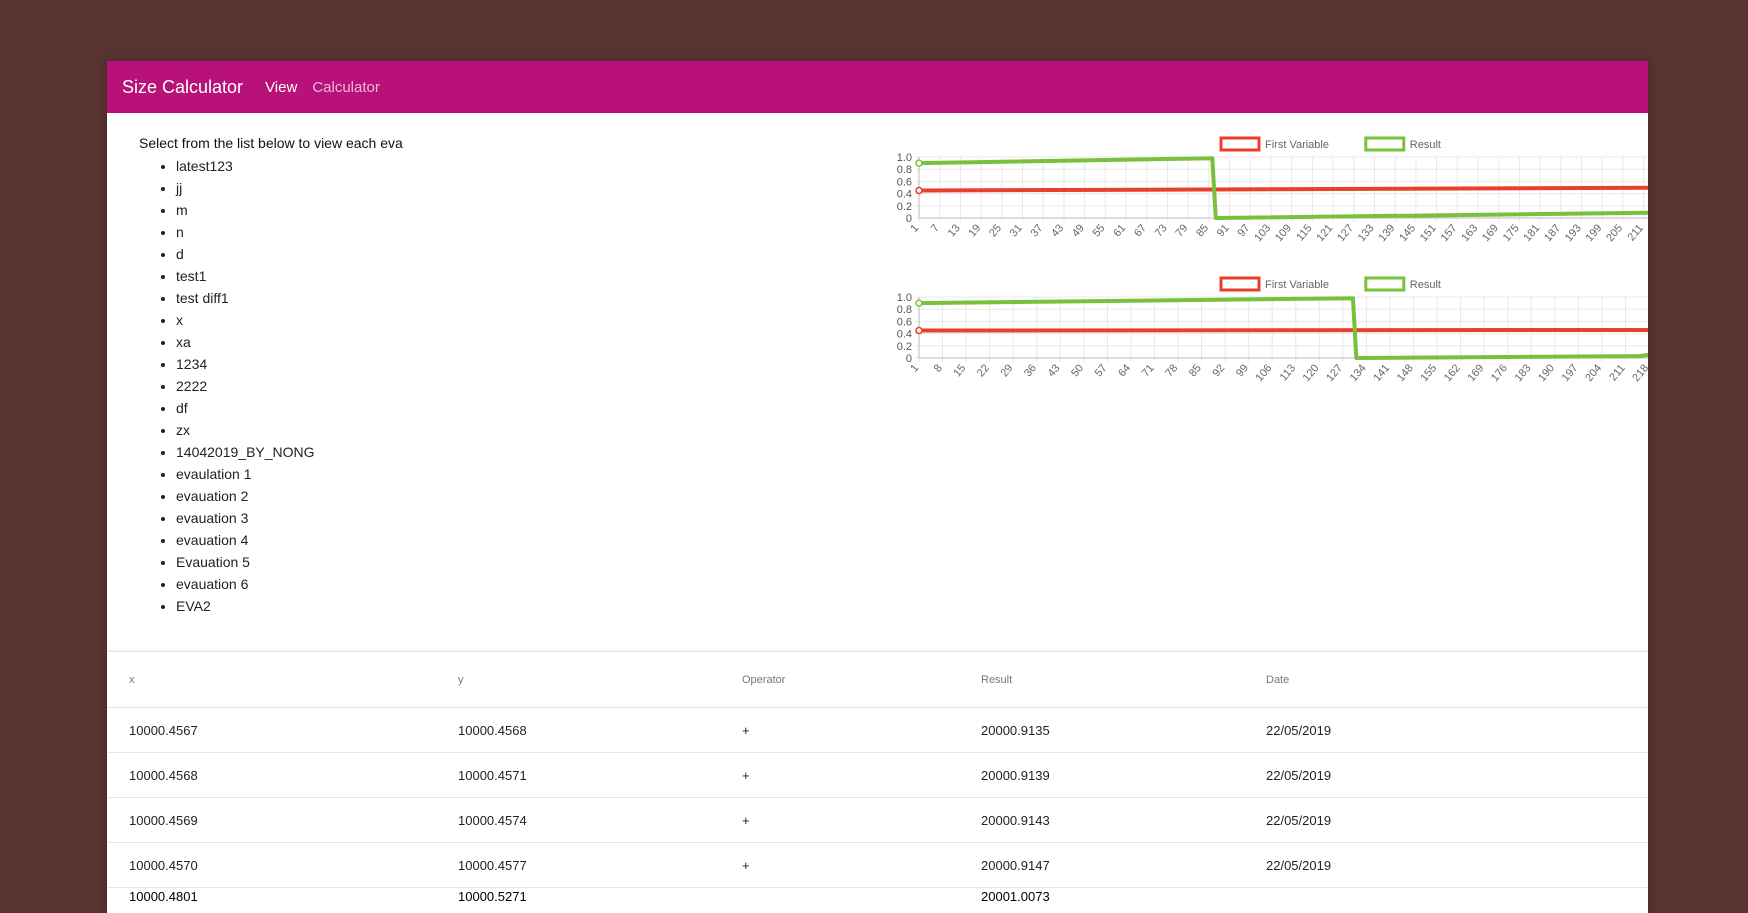 This screenshot has width=1748, height=913. Describe the element at coordinates (995, 230) in the screenshot. I see `x-tick-label: 25` at that location.